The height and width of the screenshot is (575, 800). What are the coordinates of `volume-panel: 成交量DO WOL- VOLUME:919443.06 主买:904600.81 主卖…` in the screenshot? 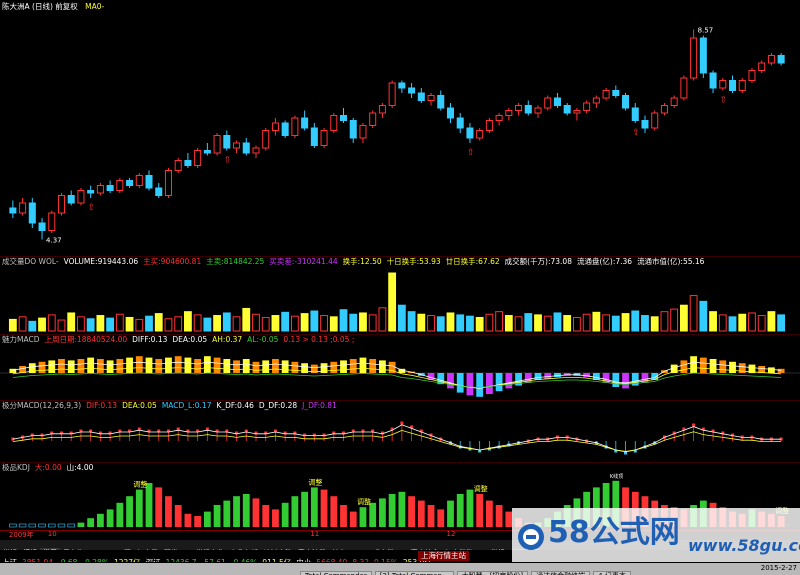 It's located at (400, 295).